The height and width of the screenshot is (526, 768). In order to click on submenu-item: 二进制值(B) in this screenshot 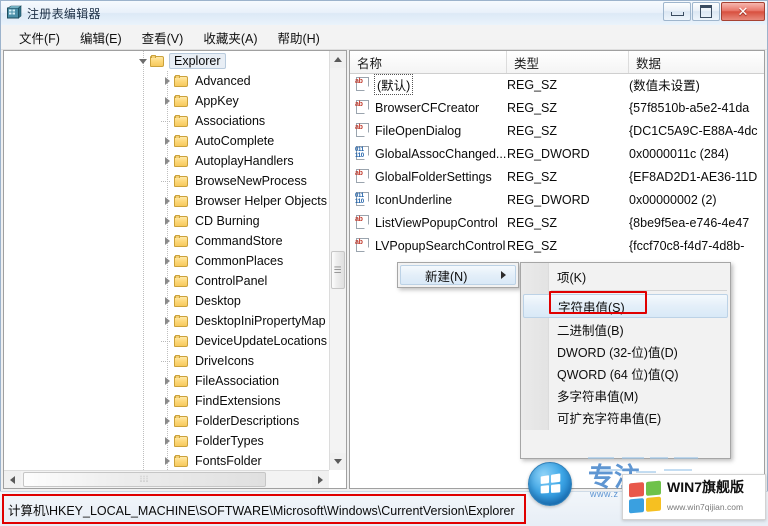, I will do `click(625, 329)`.